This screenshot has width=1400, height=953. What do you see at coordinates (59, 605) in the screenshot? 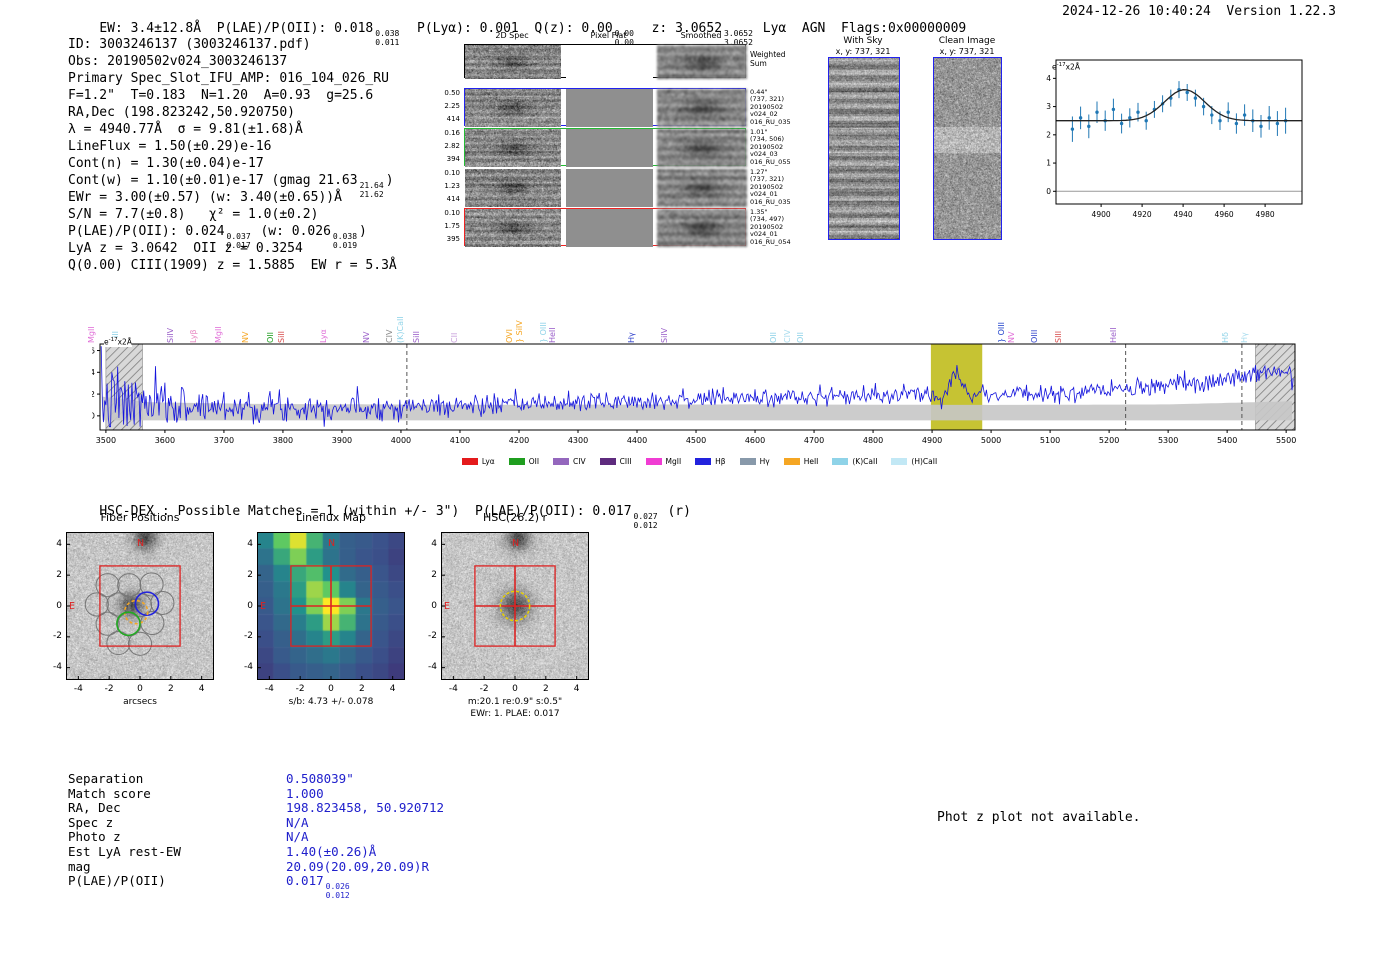
I see `cutout-fiber-ytick-0: 0` at bounding box center [59, 605].